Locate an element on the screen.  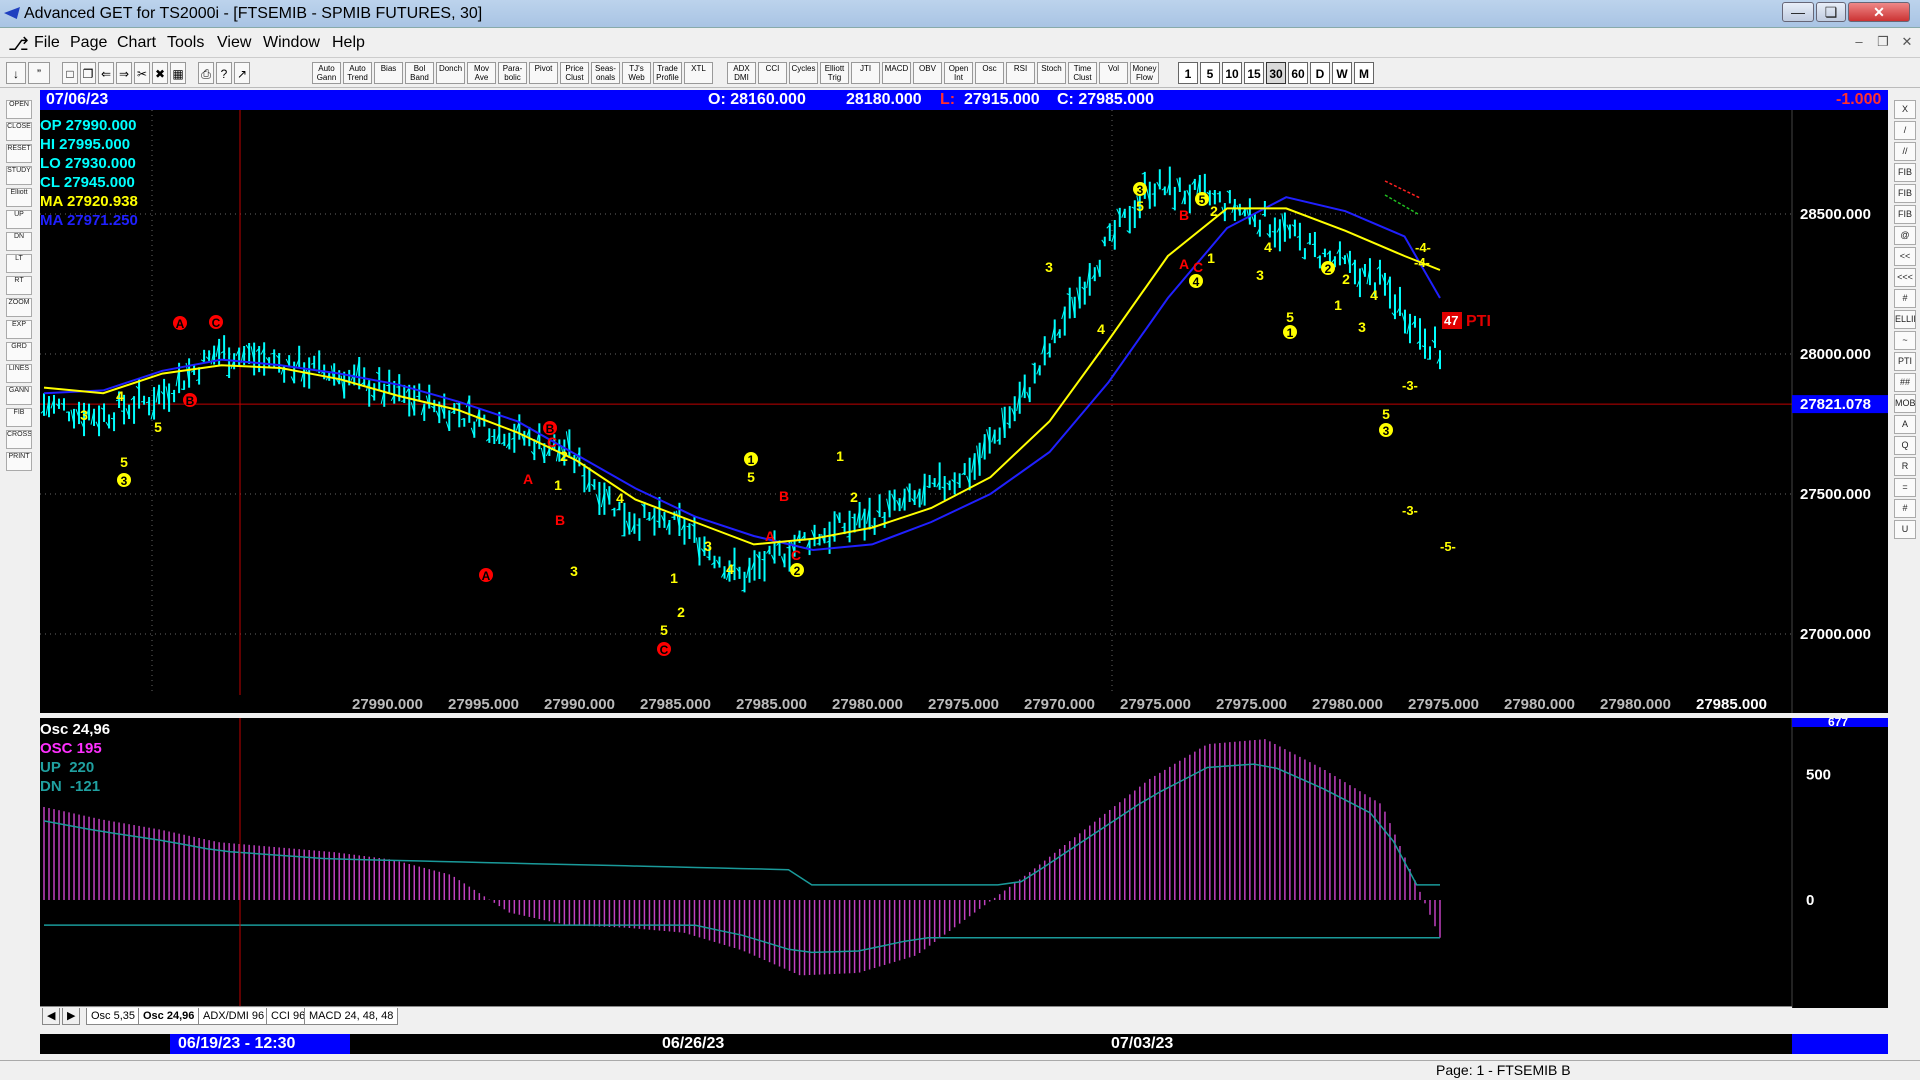
left-tool-12: LINES is located at coordinates (19, 373).